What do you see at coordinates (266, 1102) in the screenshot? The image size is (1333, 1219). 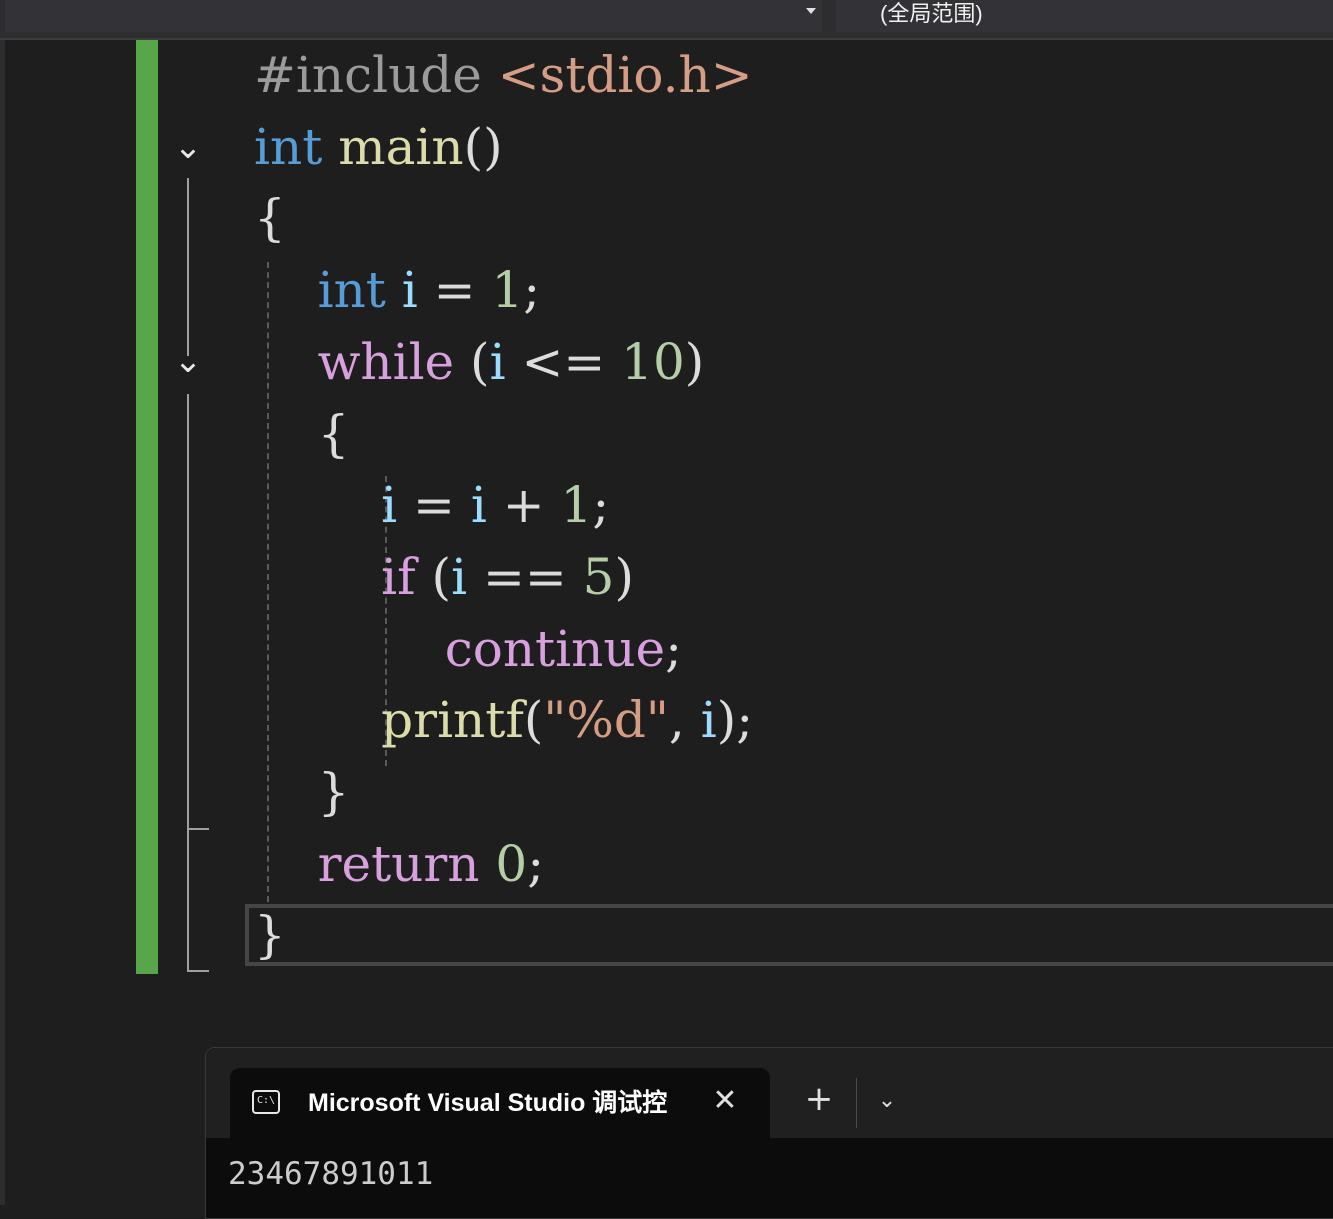 I see `console-icon: C:\` at bounding box center [266, 1102].